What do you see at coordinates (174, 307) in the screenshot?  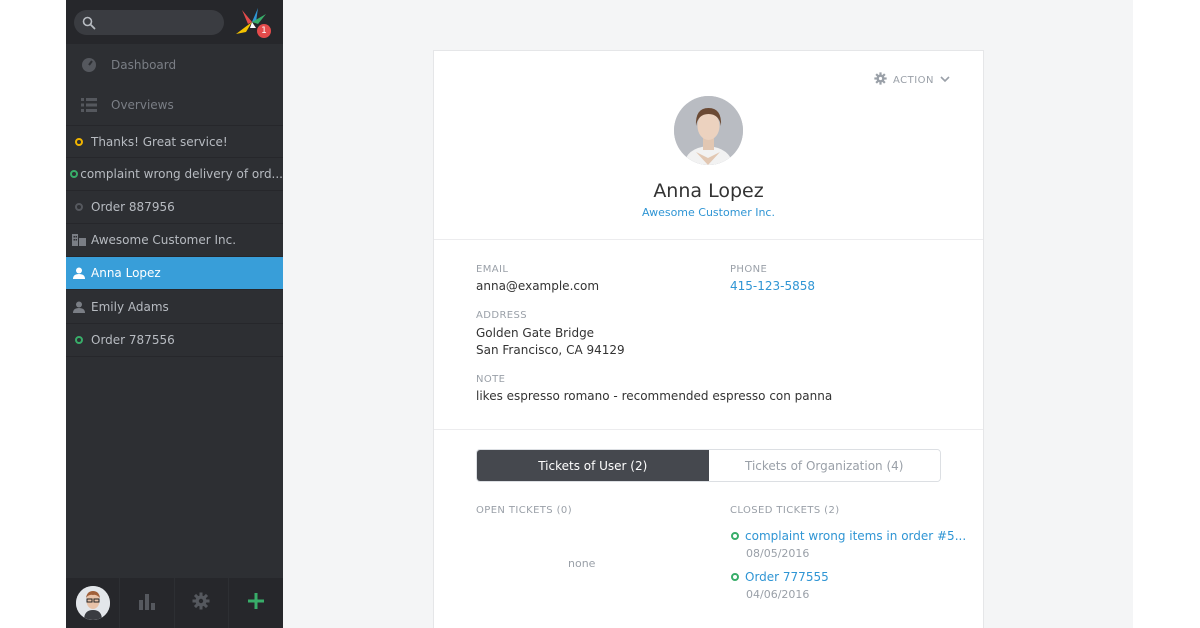 I see `task-item: Emily Adams` at bounding box center [174, 307].